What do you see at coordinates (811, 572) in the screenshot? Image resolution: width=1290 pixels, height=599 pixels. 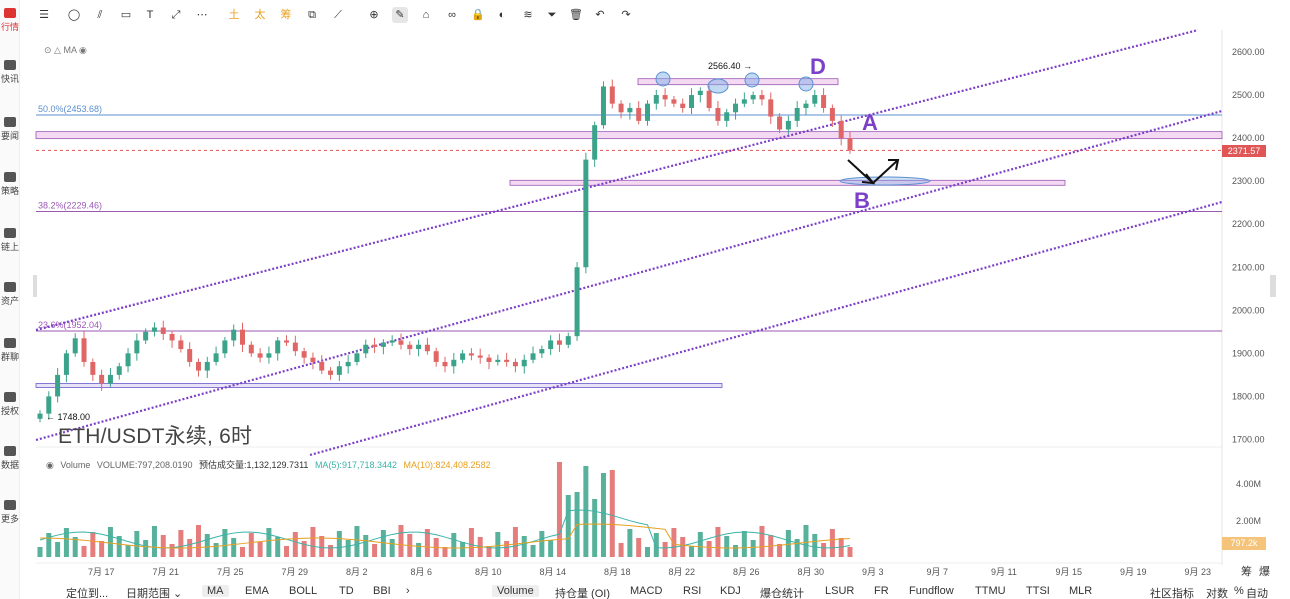 I see `time-tick: 8月 30` at bounding box center [811, 572].